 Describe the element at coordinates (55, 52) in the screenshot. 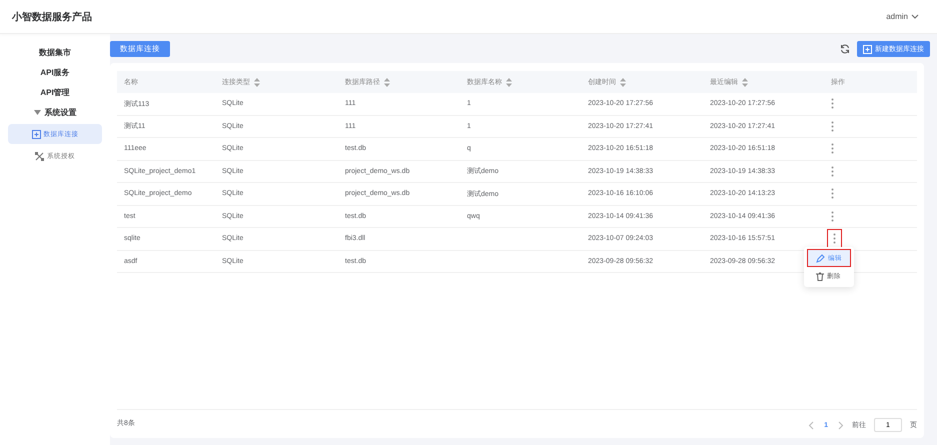

I see `sidebar-item: 数据集市` at that location.